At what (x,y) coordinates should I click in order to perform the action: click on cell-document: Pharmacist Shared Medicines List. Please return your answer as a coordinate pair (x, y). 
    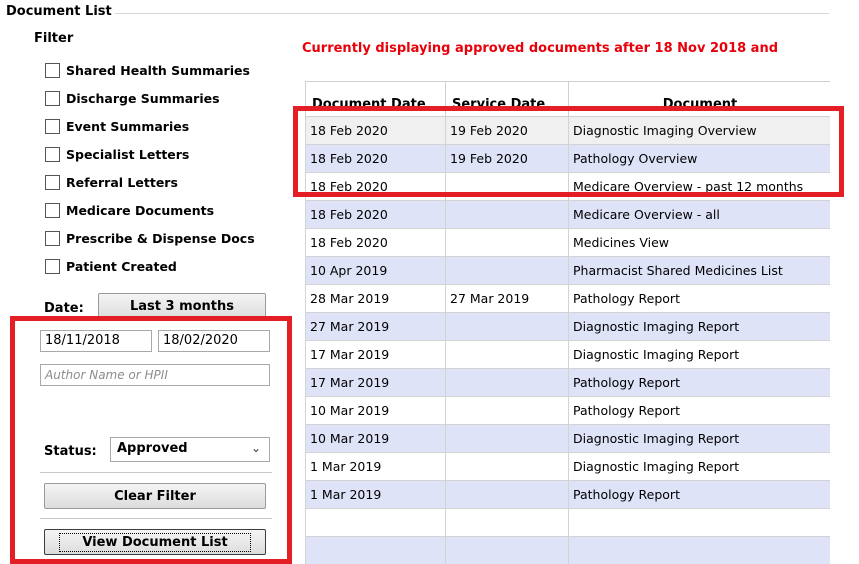
    Looking at the image, I should click on (699, 270).